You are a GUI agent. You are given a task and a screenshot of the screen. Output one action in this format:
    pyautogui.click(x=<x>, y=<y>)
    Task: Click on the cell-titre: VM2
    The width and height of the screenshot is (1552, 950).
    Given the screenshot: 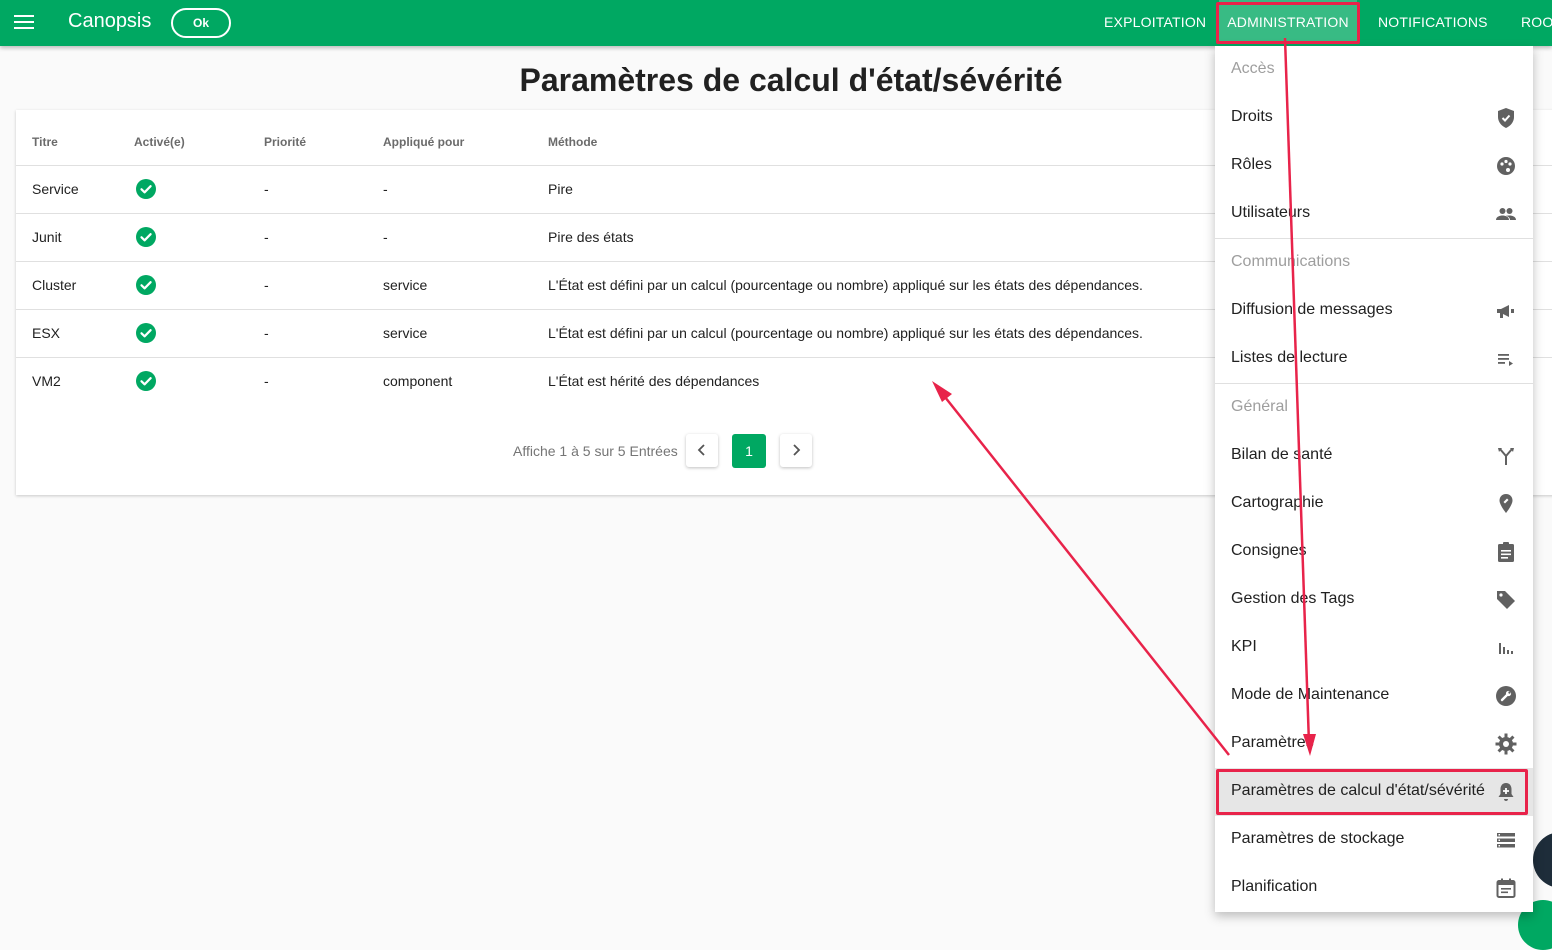 What is the action you would take?
    pyautogui.click(x=46, y=381)
    